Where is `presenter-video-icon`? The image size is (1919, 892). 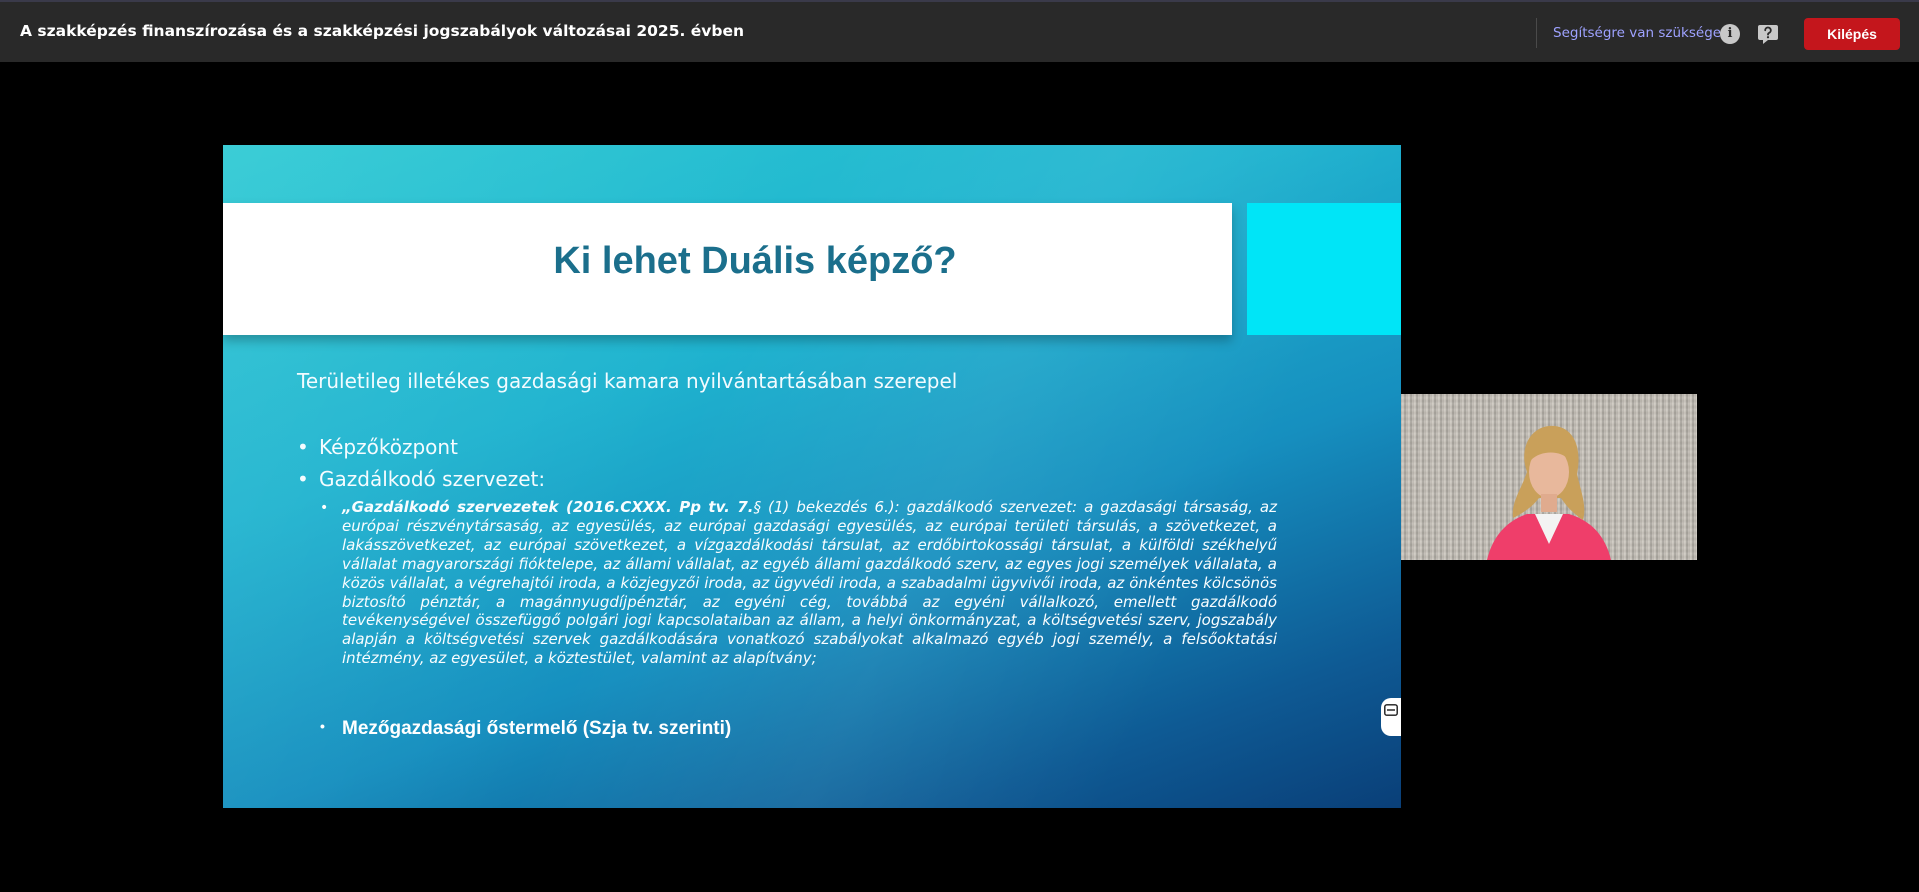 presenter-video-icon is located at coordinates (1549, 492).